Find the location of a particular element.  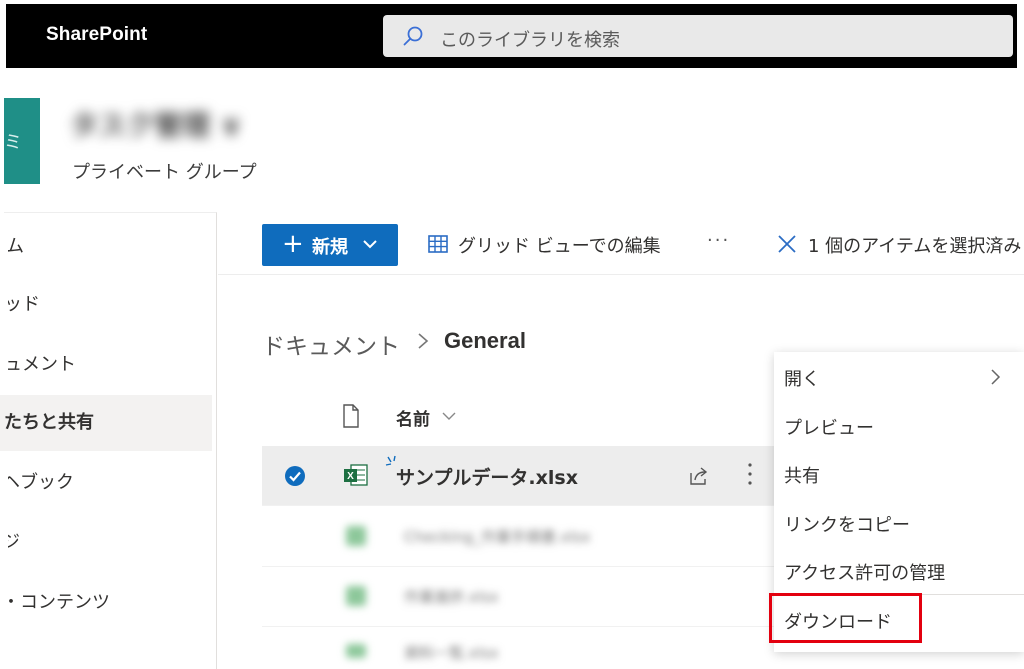

nav-item: ・コンテンツ is located at coordinates (114, 603).